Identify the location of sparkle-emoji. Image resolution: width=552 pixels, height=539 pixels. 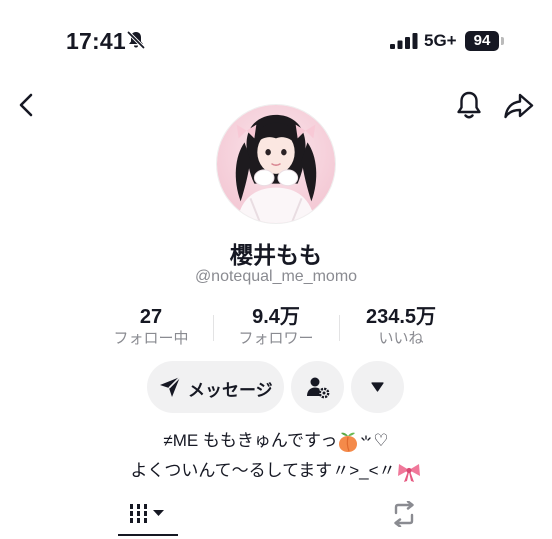
(366, 437).